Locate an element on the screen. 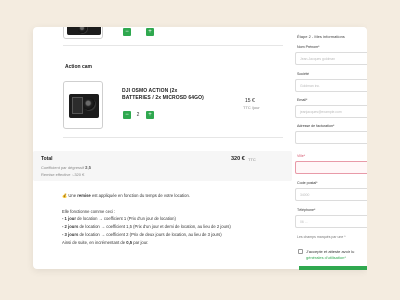 This screenshot has height=300, width=400. product-price-unit: TTC /jour is located at coordinates (251, 107).